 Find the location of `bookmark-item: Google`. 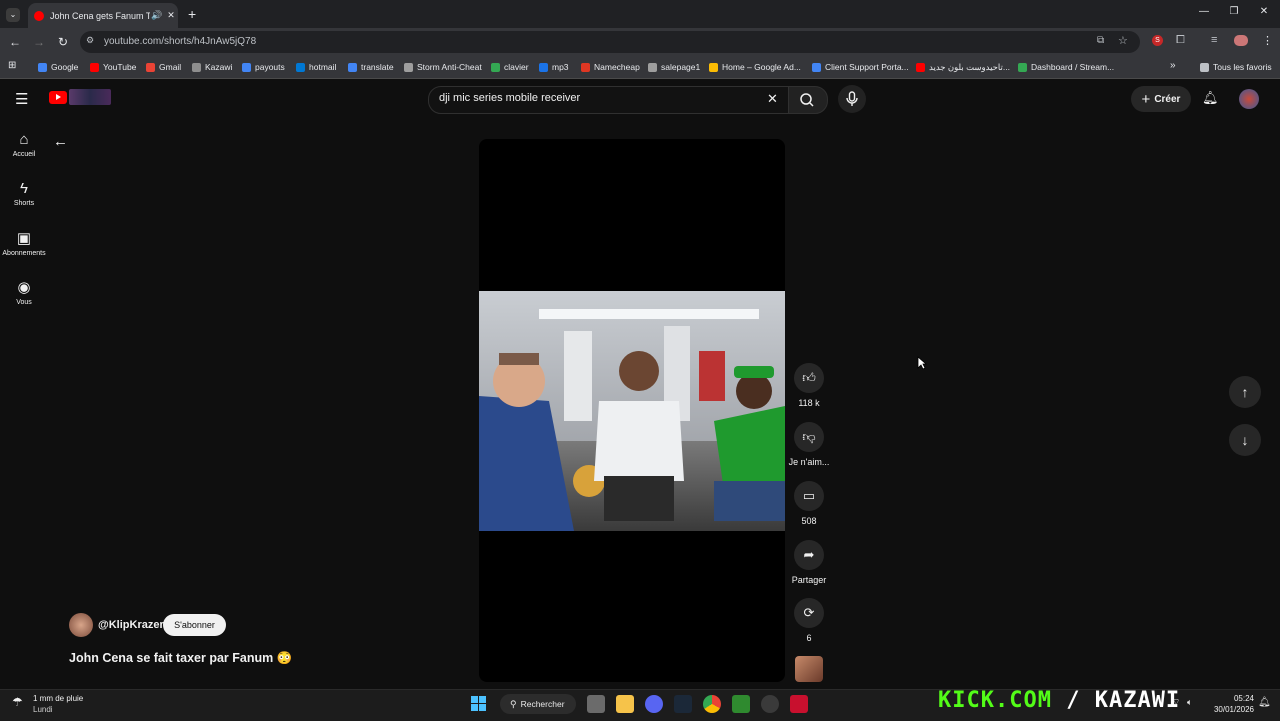

bookmark-item: Google is located at coordinates (58, 67).